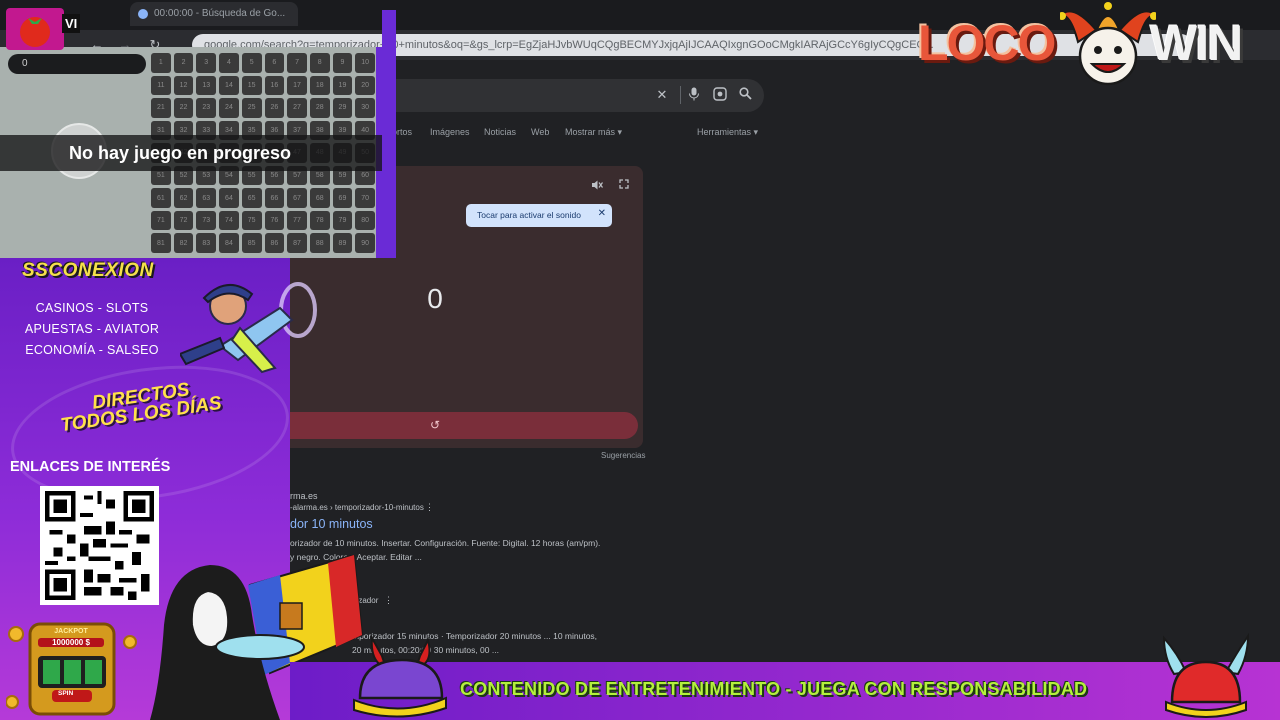 This screenshot has width=1280, height=720. What do you see at coordinates (319, 85) in the screenshot?
I see `bingo-cell: 18` at bounding box center [319, 85].